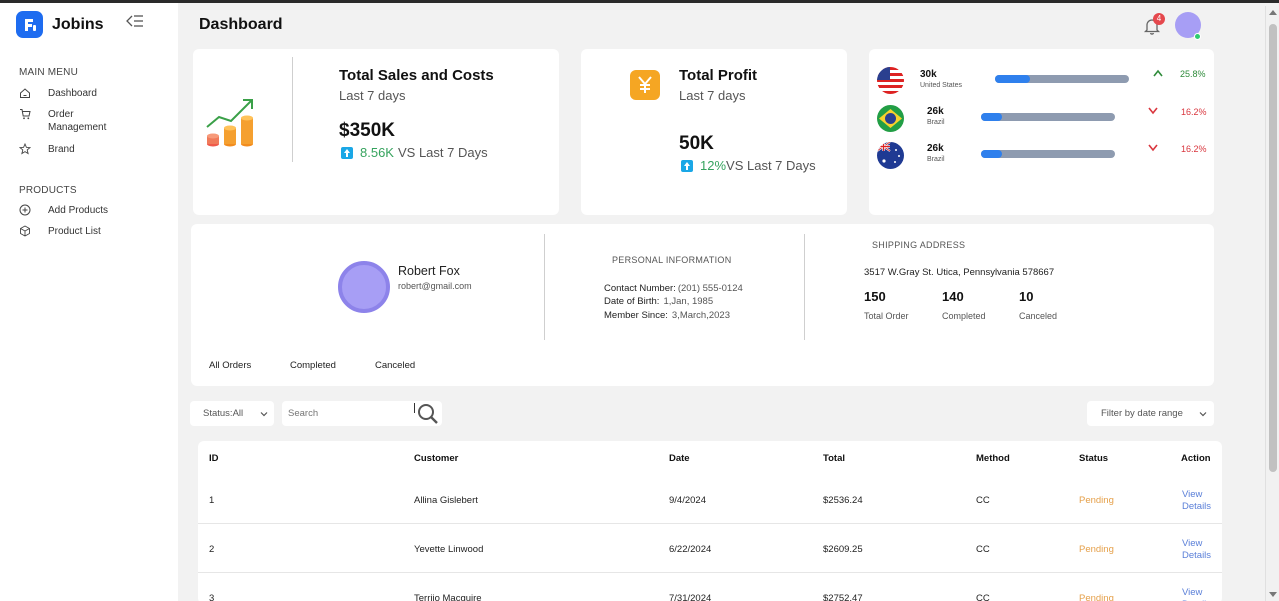  Describe the element at coordinates (659, 301) in the screenshot. I see `date-of-birth: Date of Birth: 1,Jan, 1985` at that location.